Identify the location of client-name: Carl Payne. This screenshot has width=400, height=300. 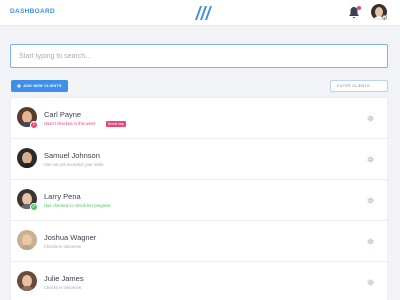
(62, 114).